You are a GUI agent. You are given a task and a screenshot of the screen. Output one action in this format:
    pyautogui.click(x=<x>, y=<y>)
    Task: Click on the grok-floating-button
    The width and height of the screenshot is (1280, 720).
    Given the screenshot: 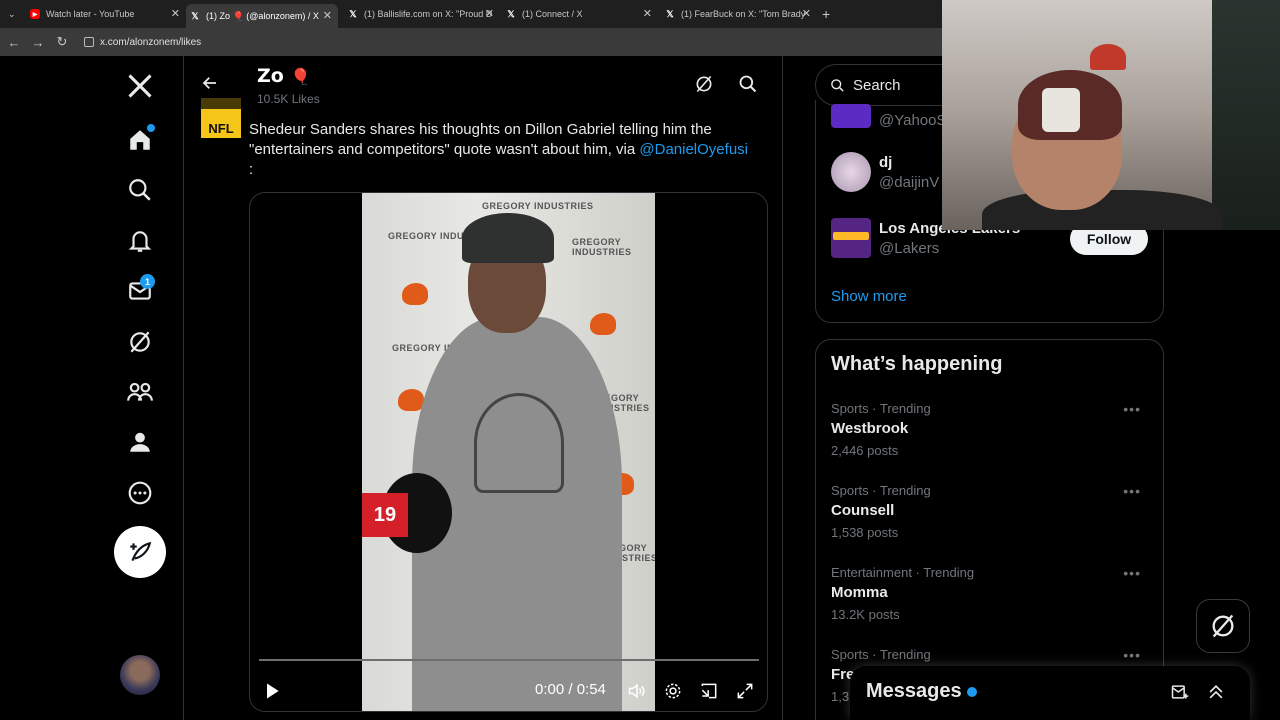 What is the action you would take?
    pyautogui.click(x=1223, y=626)
    